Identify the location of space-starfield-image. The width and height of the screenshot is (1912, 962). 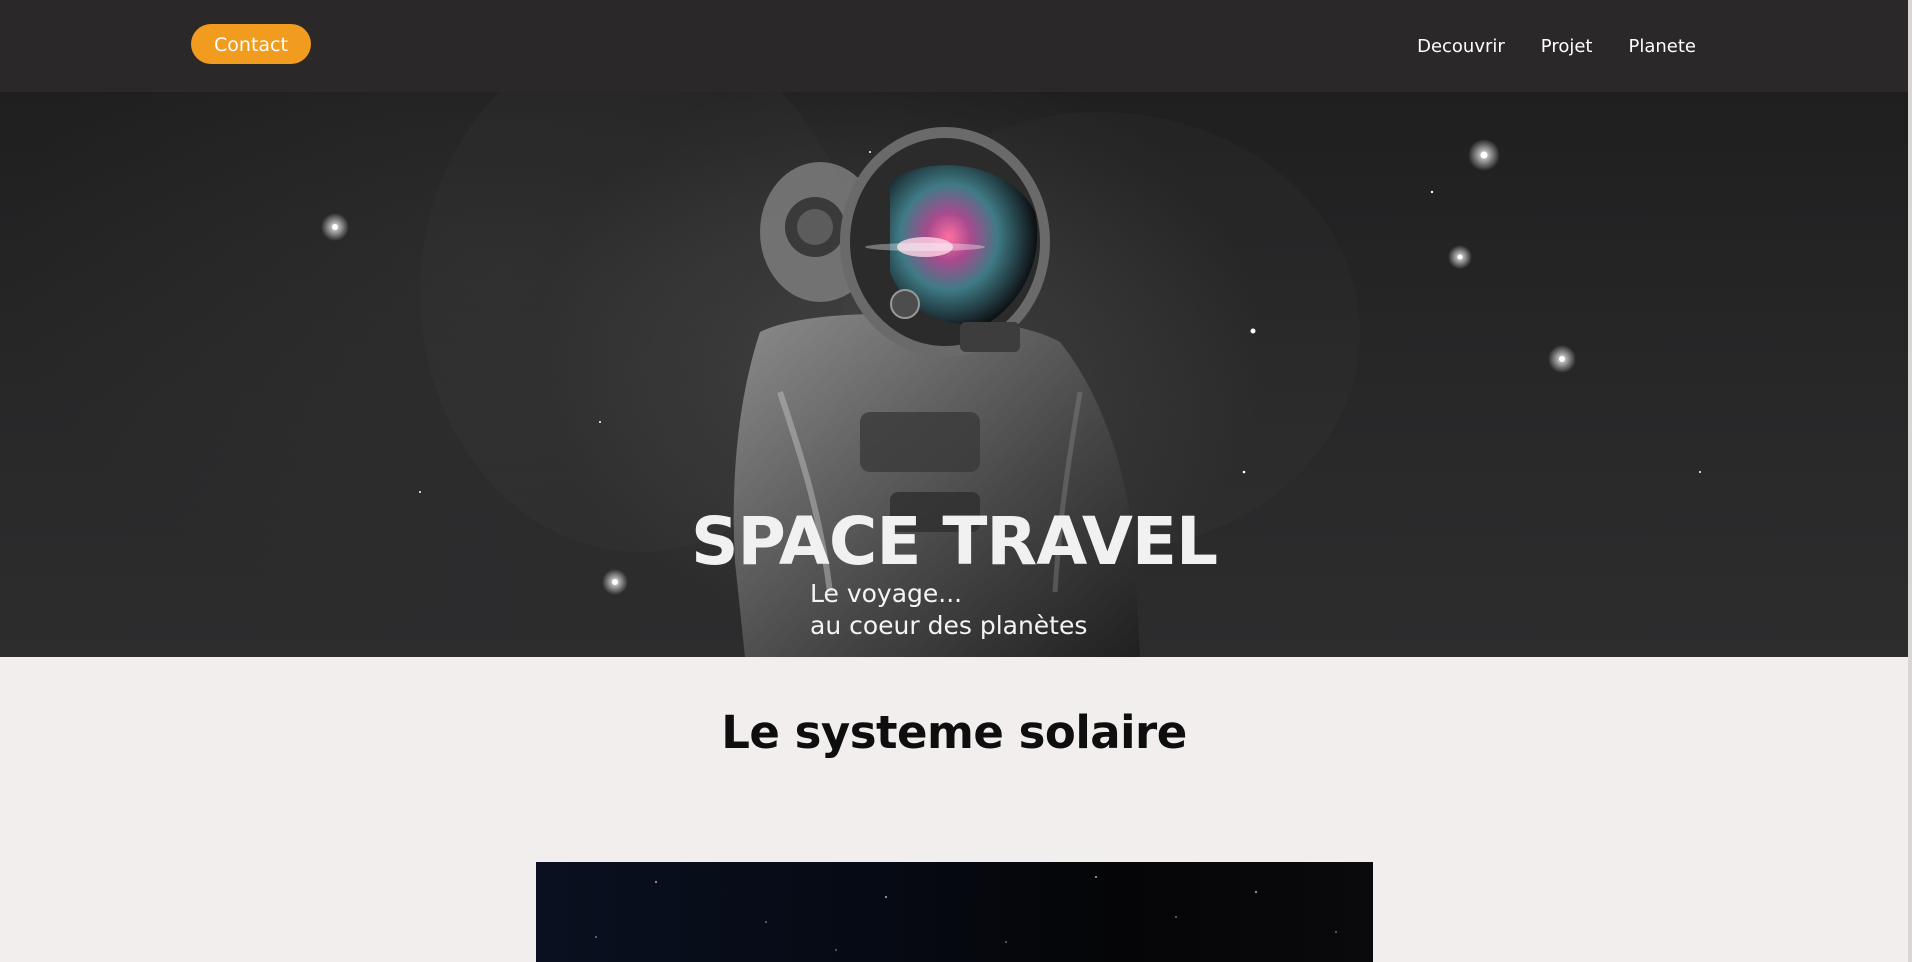
(966, 913).